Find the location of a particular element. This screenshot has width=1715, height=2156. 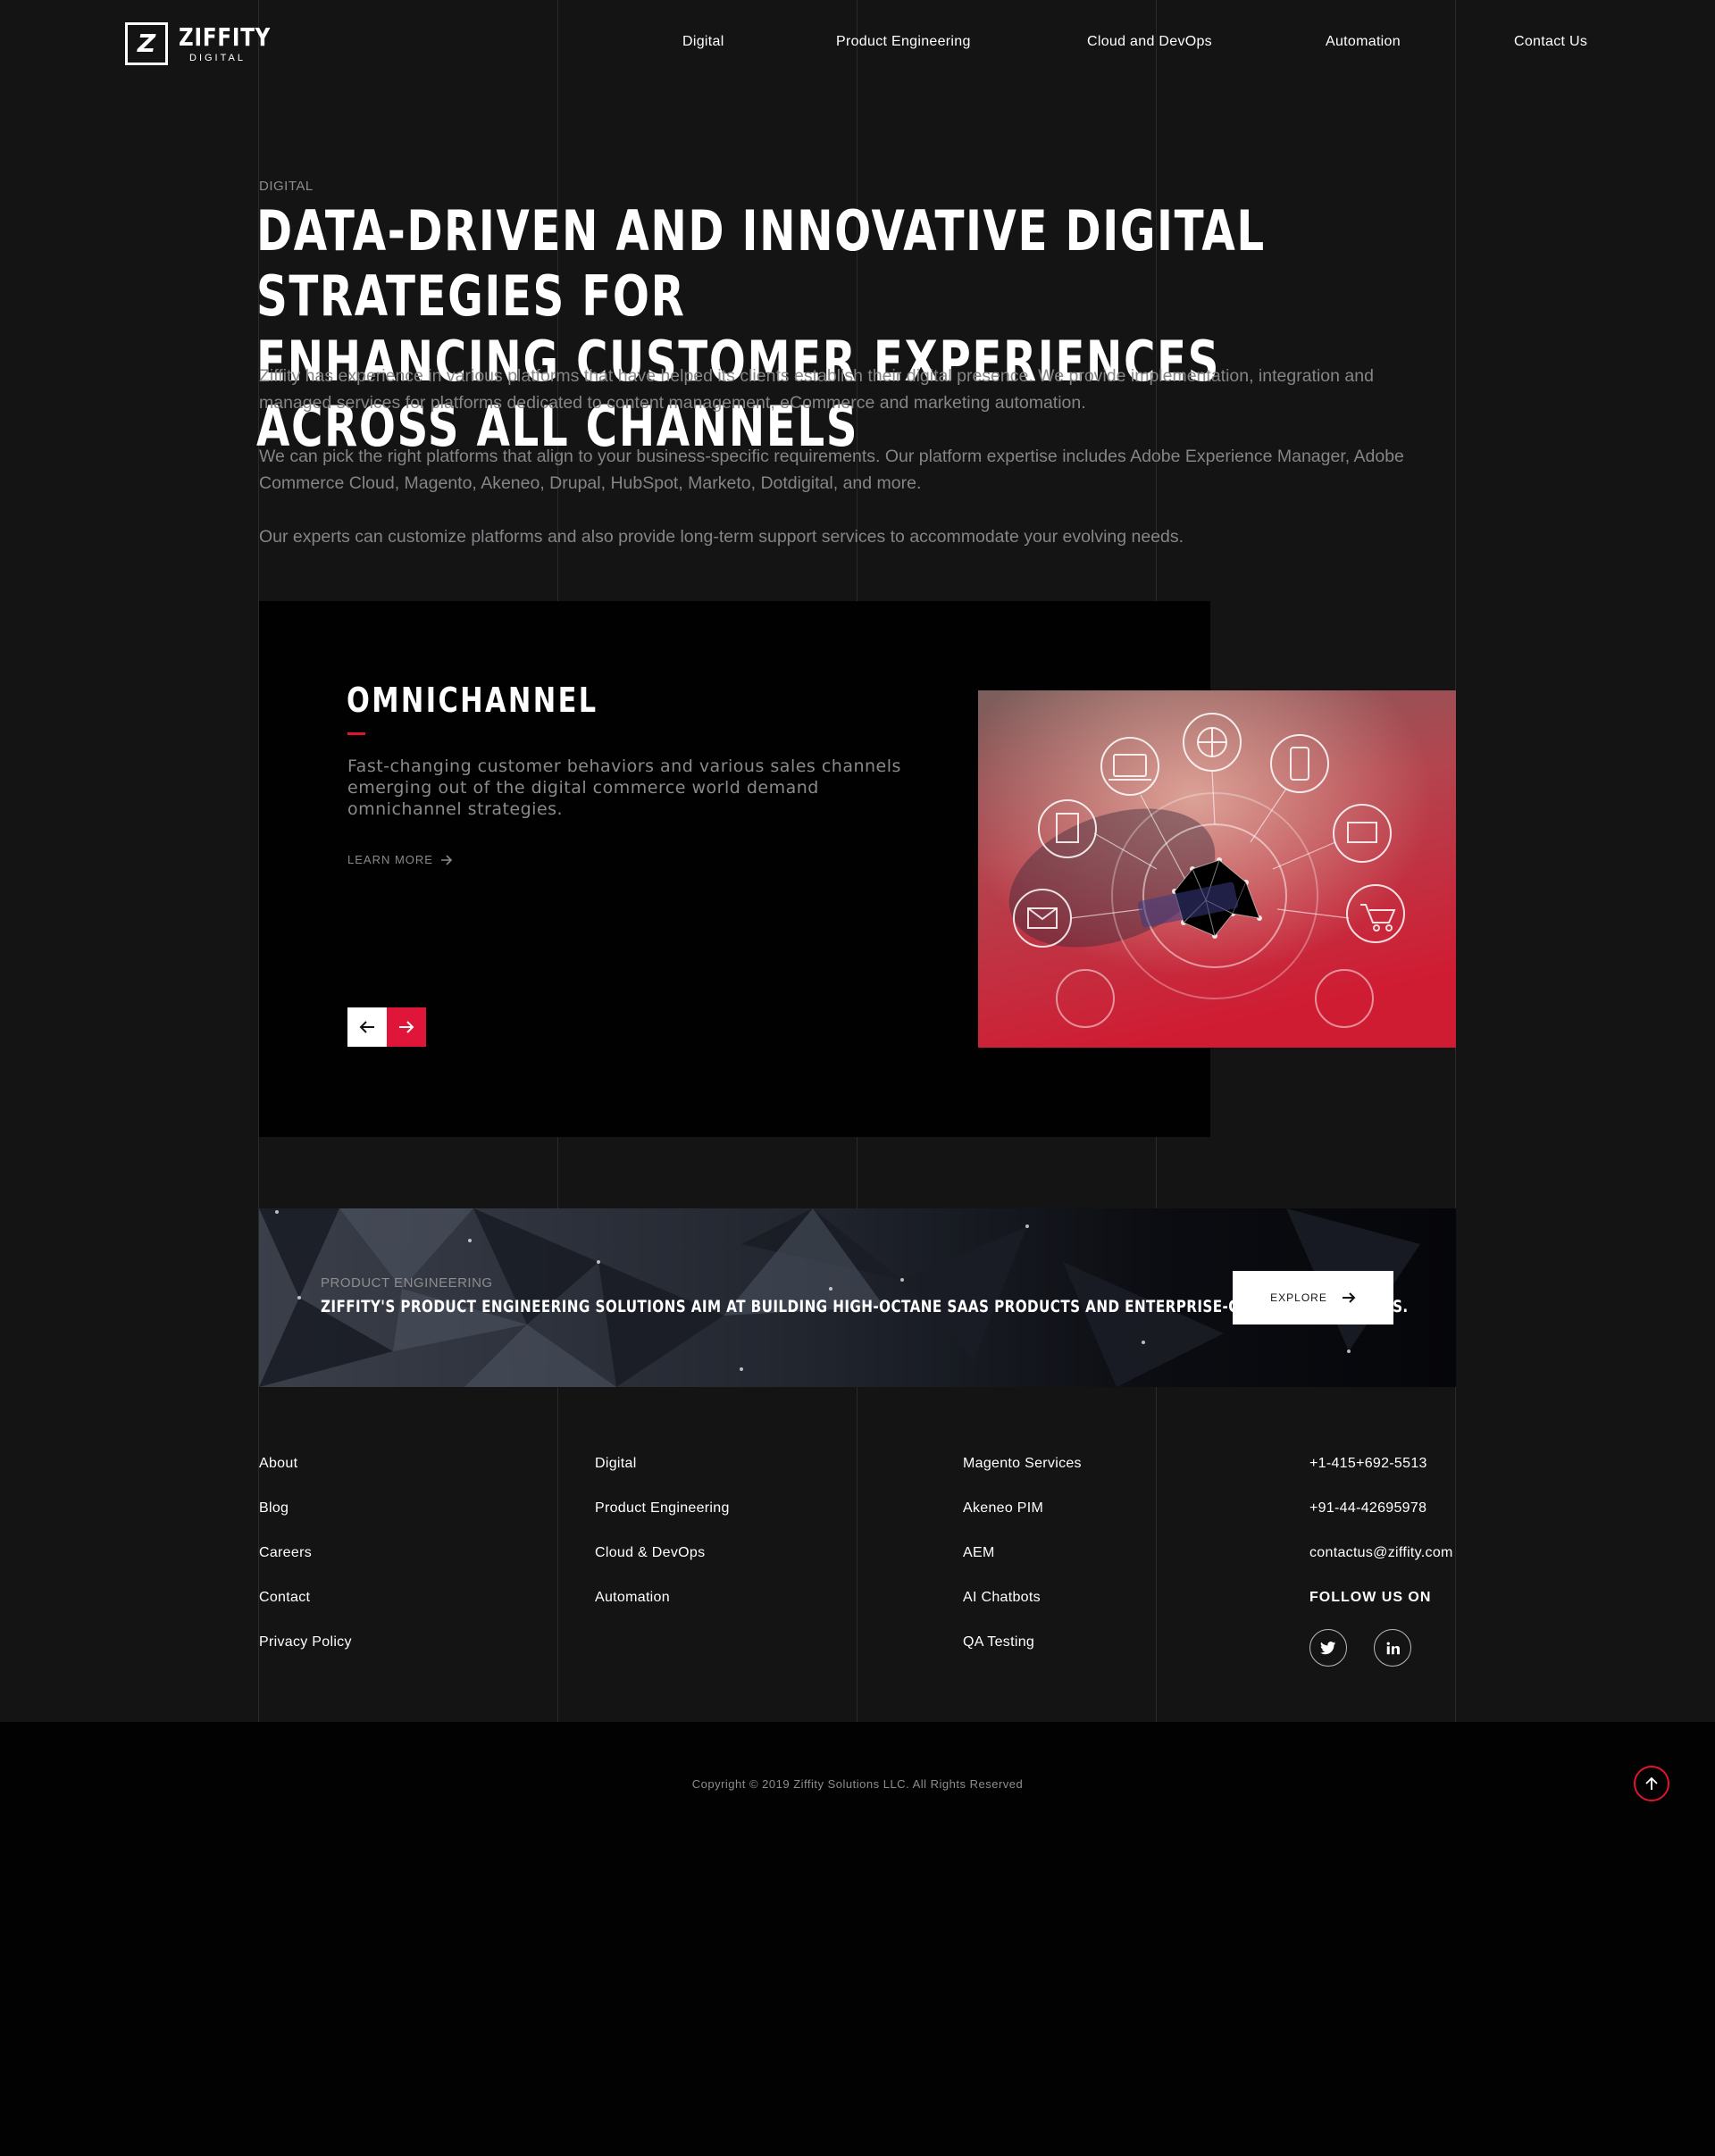

scroll-to-top-button is located at coordinates (1651, 1783).